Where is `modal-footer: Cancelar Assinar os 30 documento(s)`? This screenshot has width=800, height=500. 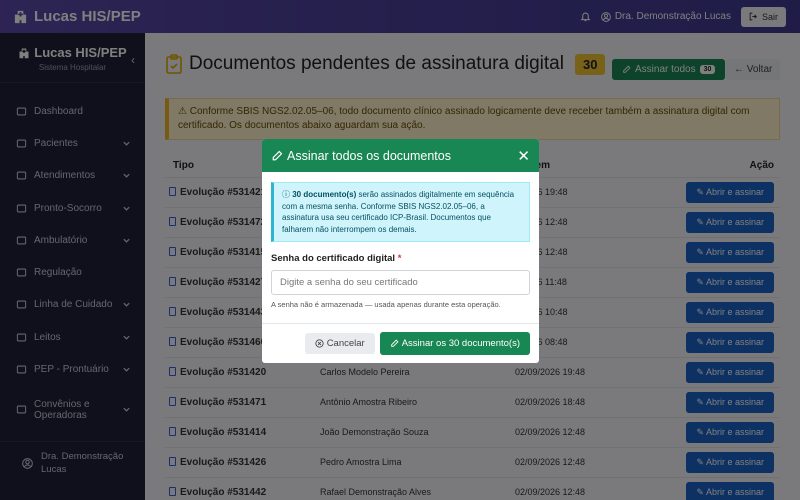 modal-footer: Cancelar Assinar os 30 documento(s) is located at coordinates (400, 343).